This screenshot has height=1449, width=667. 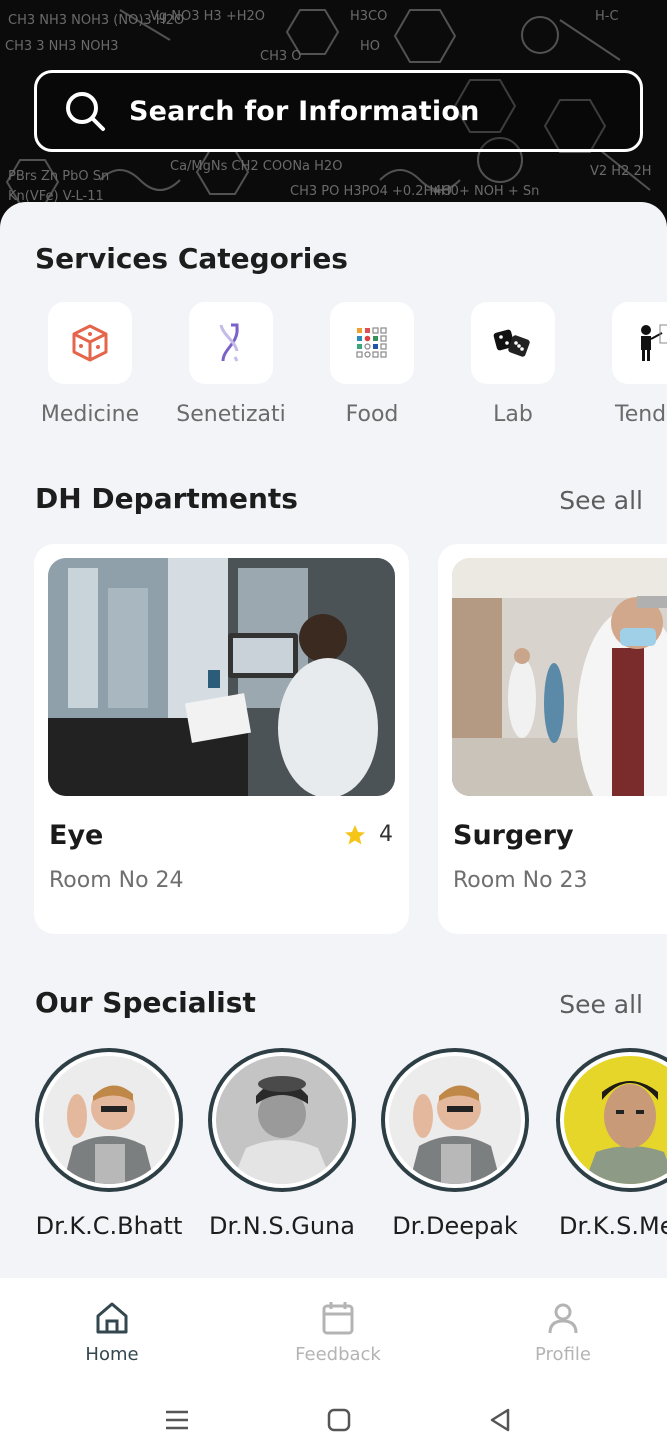 I want to click on department-room: Room No 23, so click(x=520, y=880).